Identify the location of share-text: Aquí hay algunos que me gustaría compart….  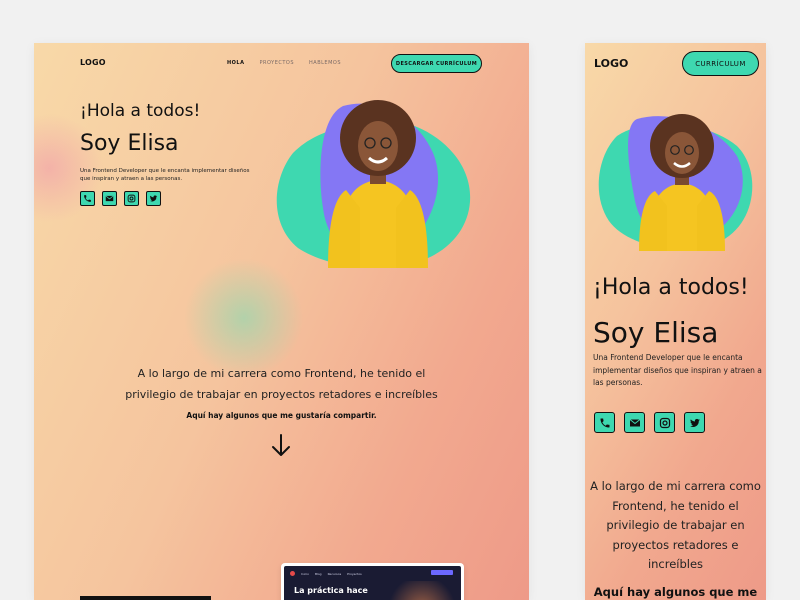
(281, 415).